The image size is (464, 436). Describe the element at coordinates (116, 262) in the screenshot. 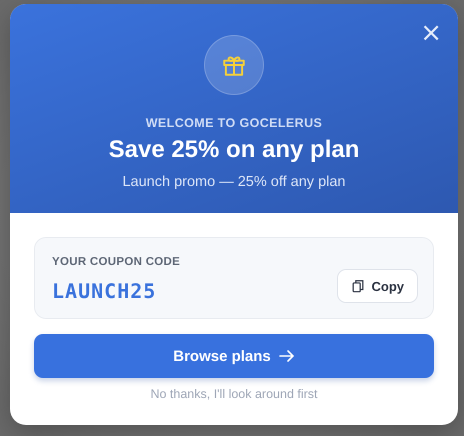

I see `coupon-label: YOUR COUPON CODE` at that location.